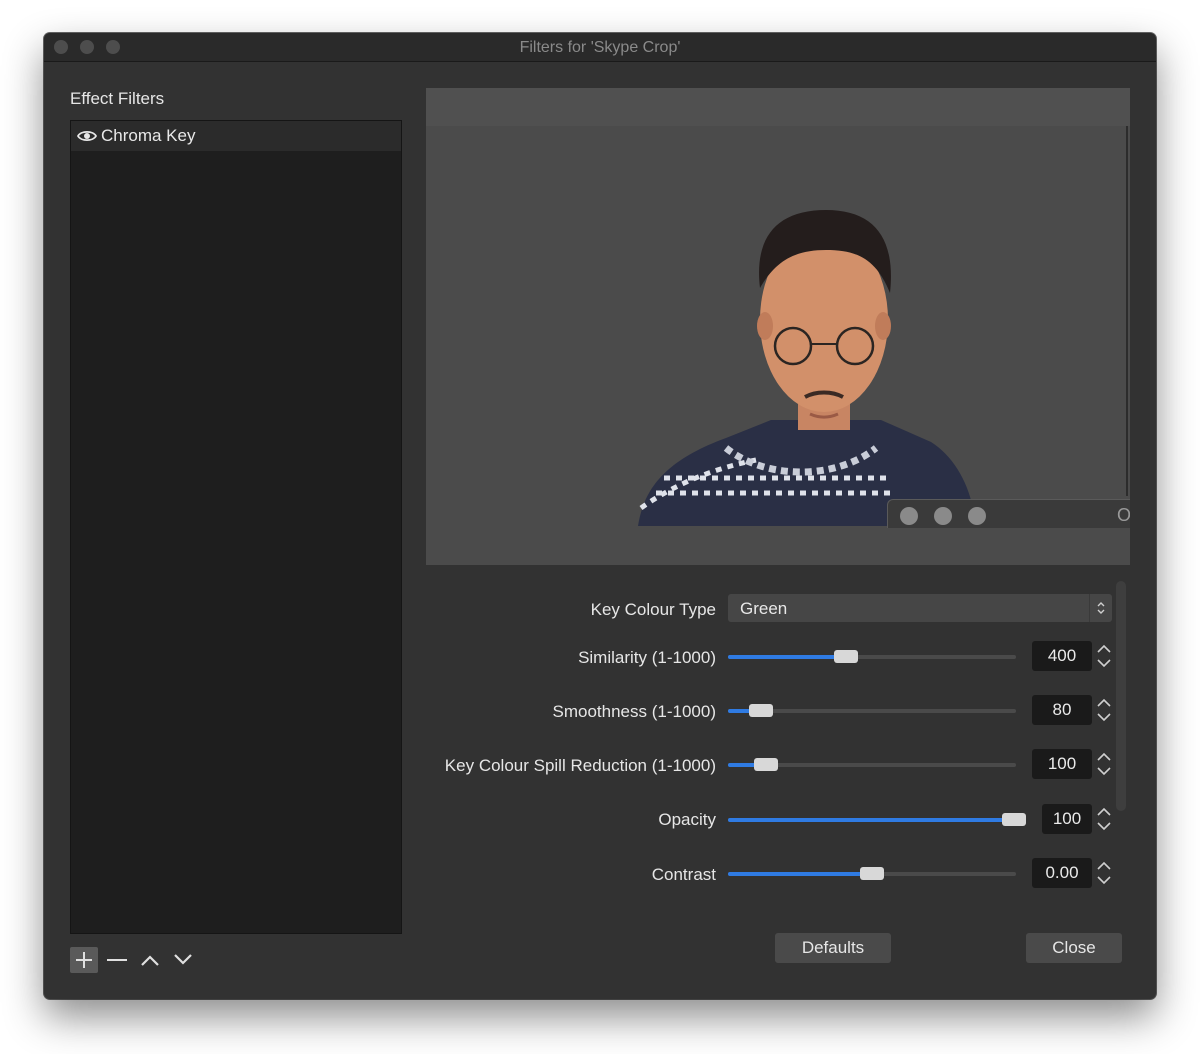 Image resolution: width=1200 pixels, height=1054 pixels. Describe the element at coordinates (1104, 873) in the screenshot. I see `contrast-stepper-icon` at that location.